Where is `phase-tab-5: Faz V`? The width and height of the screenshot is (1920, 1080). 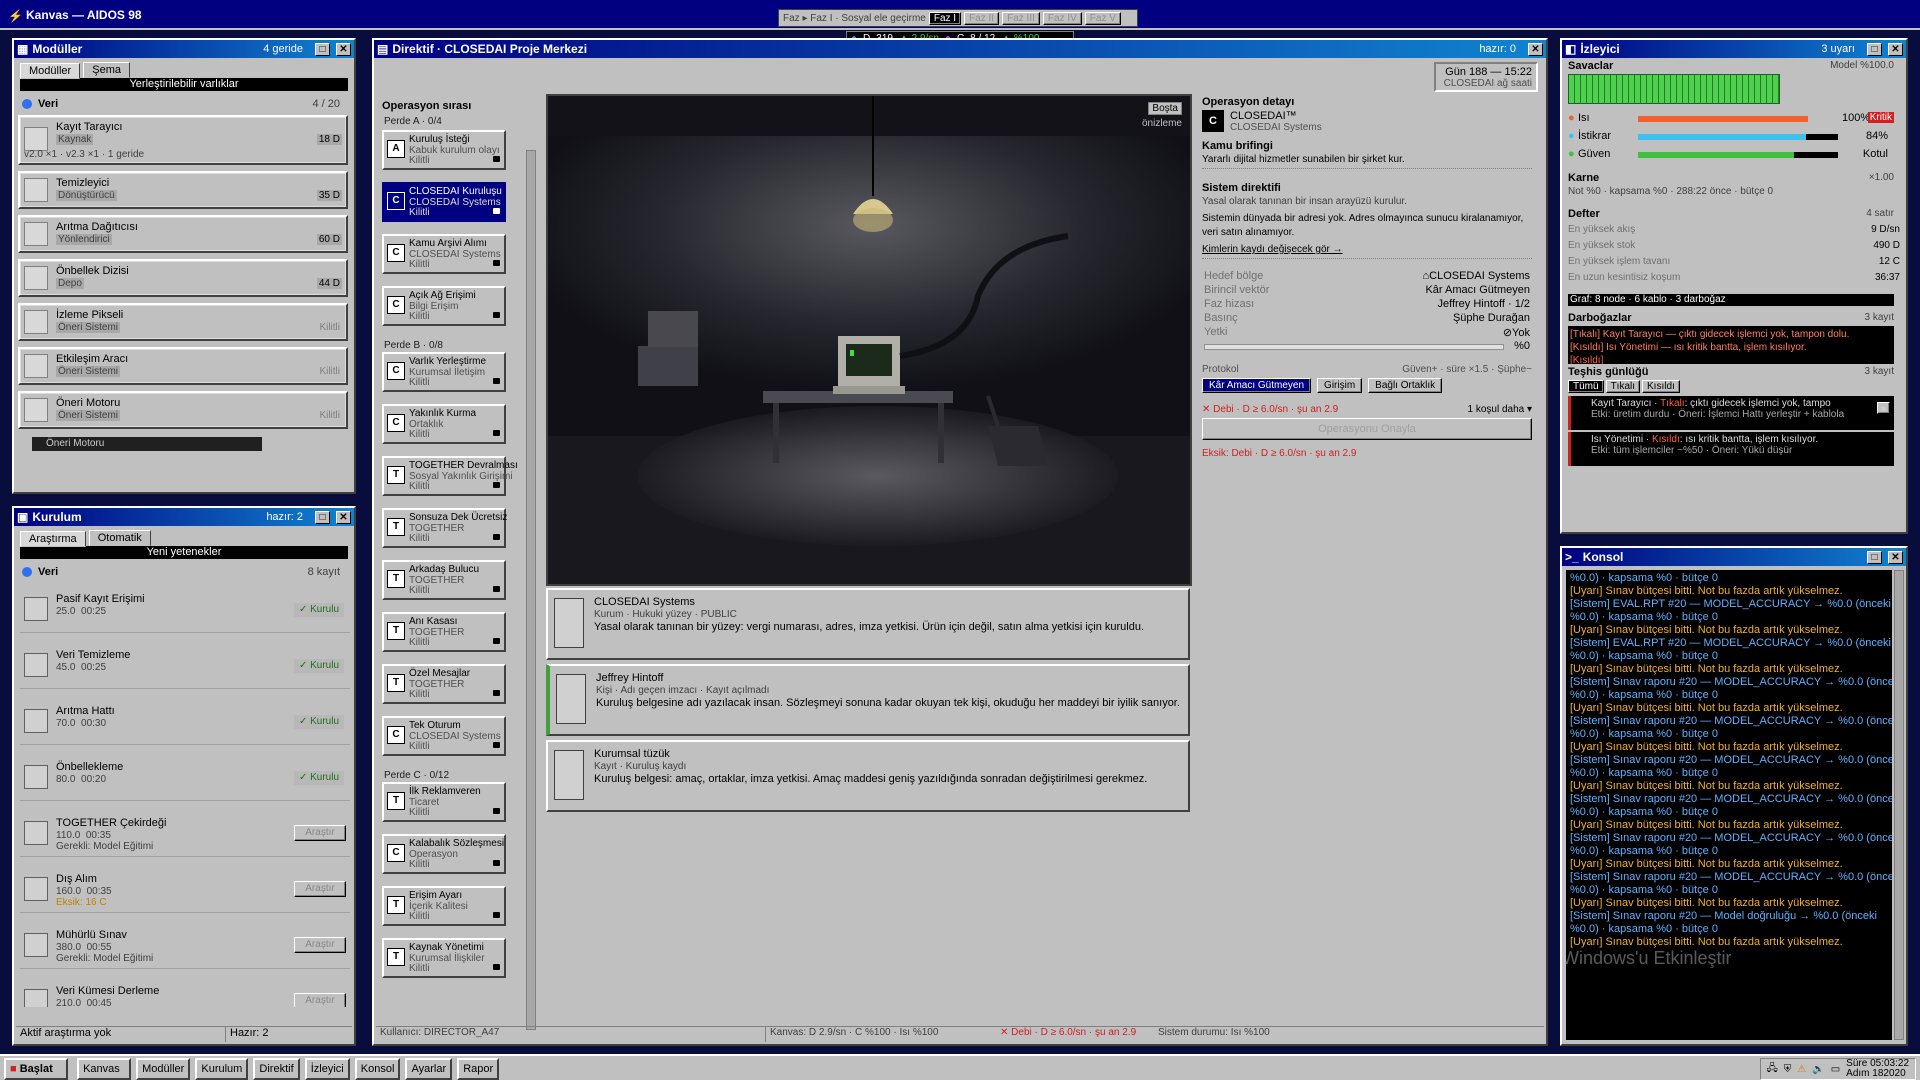
phase-tab-5: Faz V is located at coordinates (1102, 18).